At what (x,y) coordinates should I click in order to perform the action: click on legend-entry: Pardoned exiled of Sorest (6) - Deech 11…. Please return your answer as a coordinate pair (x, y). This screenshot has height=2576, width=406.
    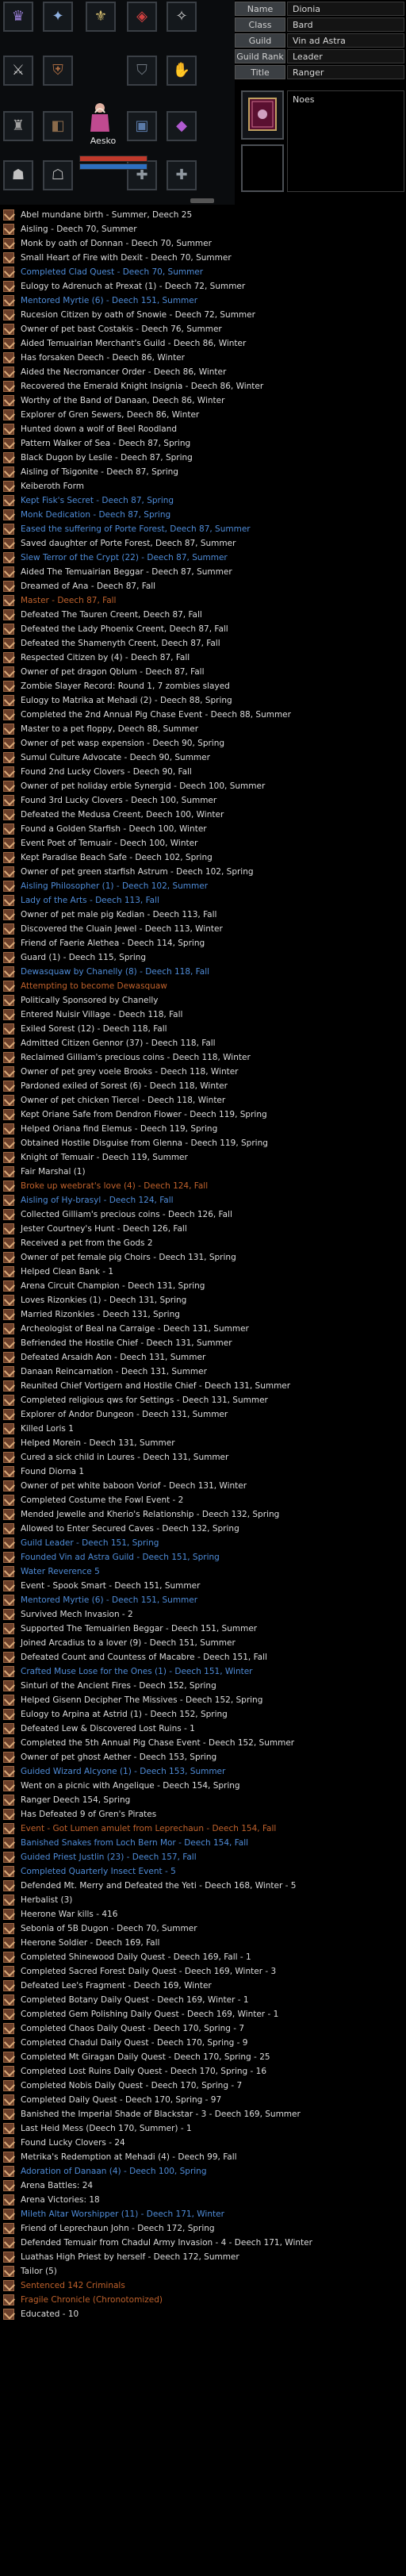
    Looking at the image, I should click on (203, 1086).